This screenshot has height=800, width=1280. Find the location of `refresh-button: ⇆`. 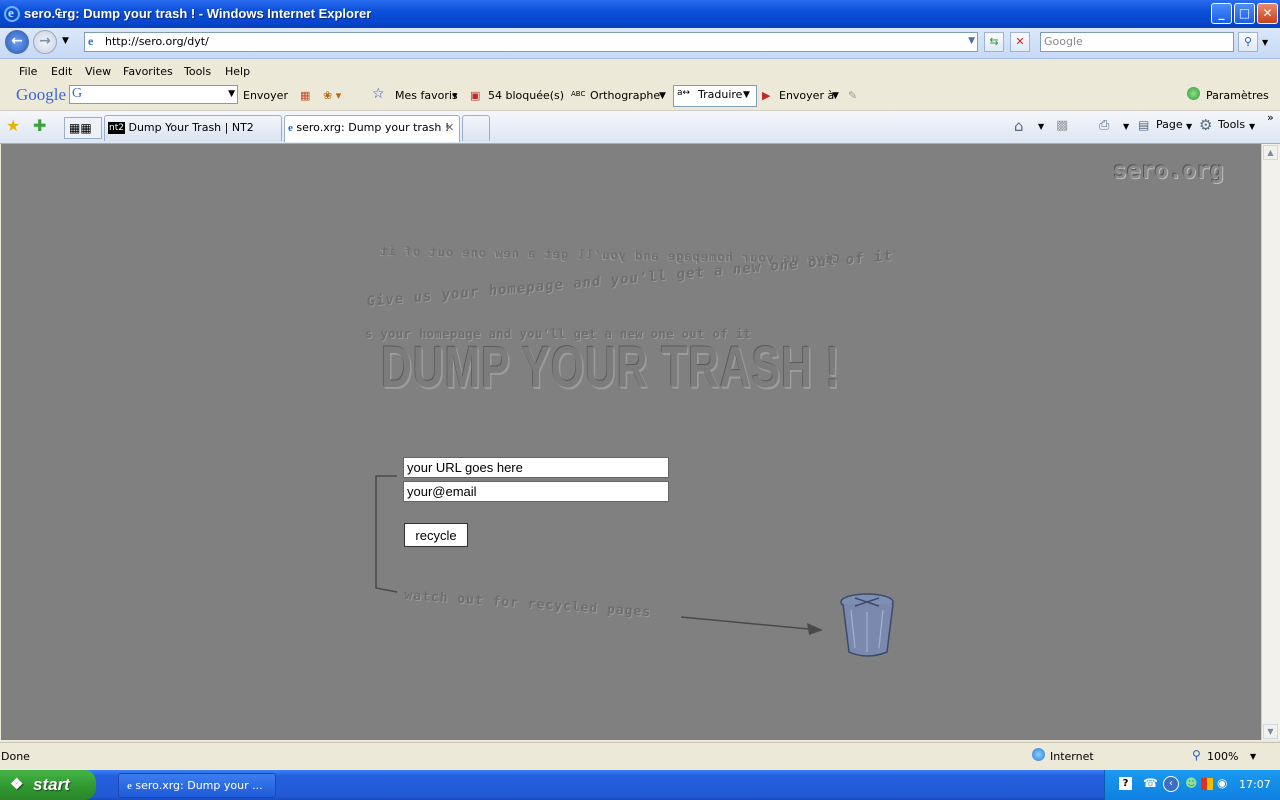

refresh-button: ⇆ is located at coordinates (994, 42).